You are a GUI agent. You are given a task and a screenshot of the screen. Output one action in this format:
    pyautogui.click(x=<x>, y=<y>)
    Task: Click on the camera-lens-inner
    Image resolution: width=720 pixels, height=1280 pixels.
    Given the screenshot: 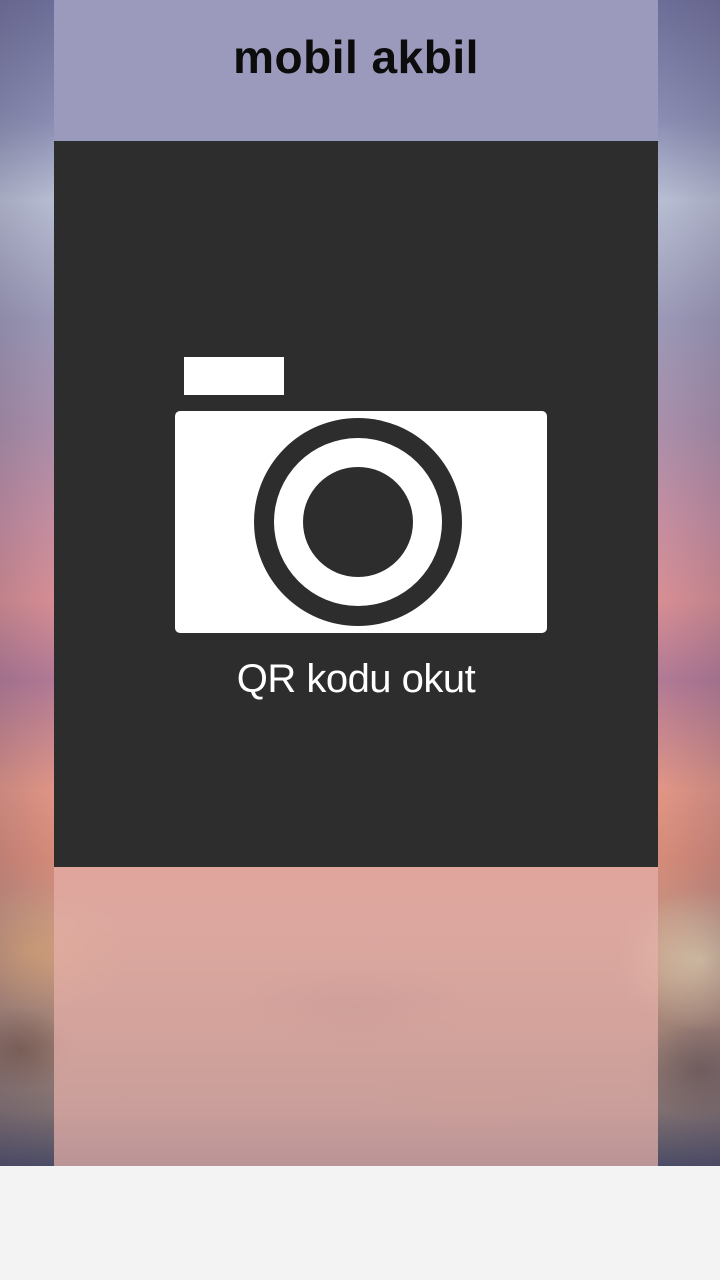 What is the action you would take?
    pyautogui.click(x=358, y=522)
    